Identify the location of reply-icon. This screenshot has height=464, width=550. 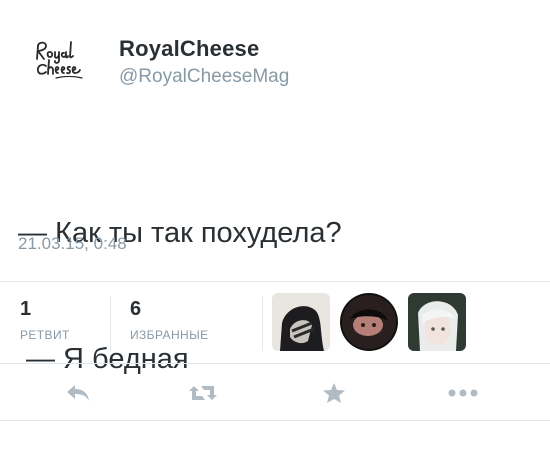
(78, 393).